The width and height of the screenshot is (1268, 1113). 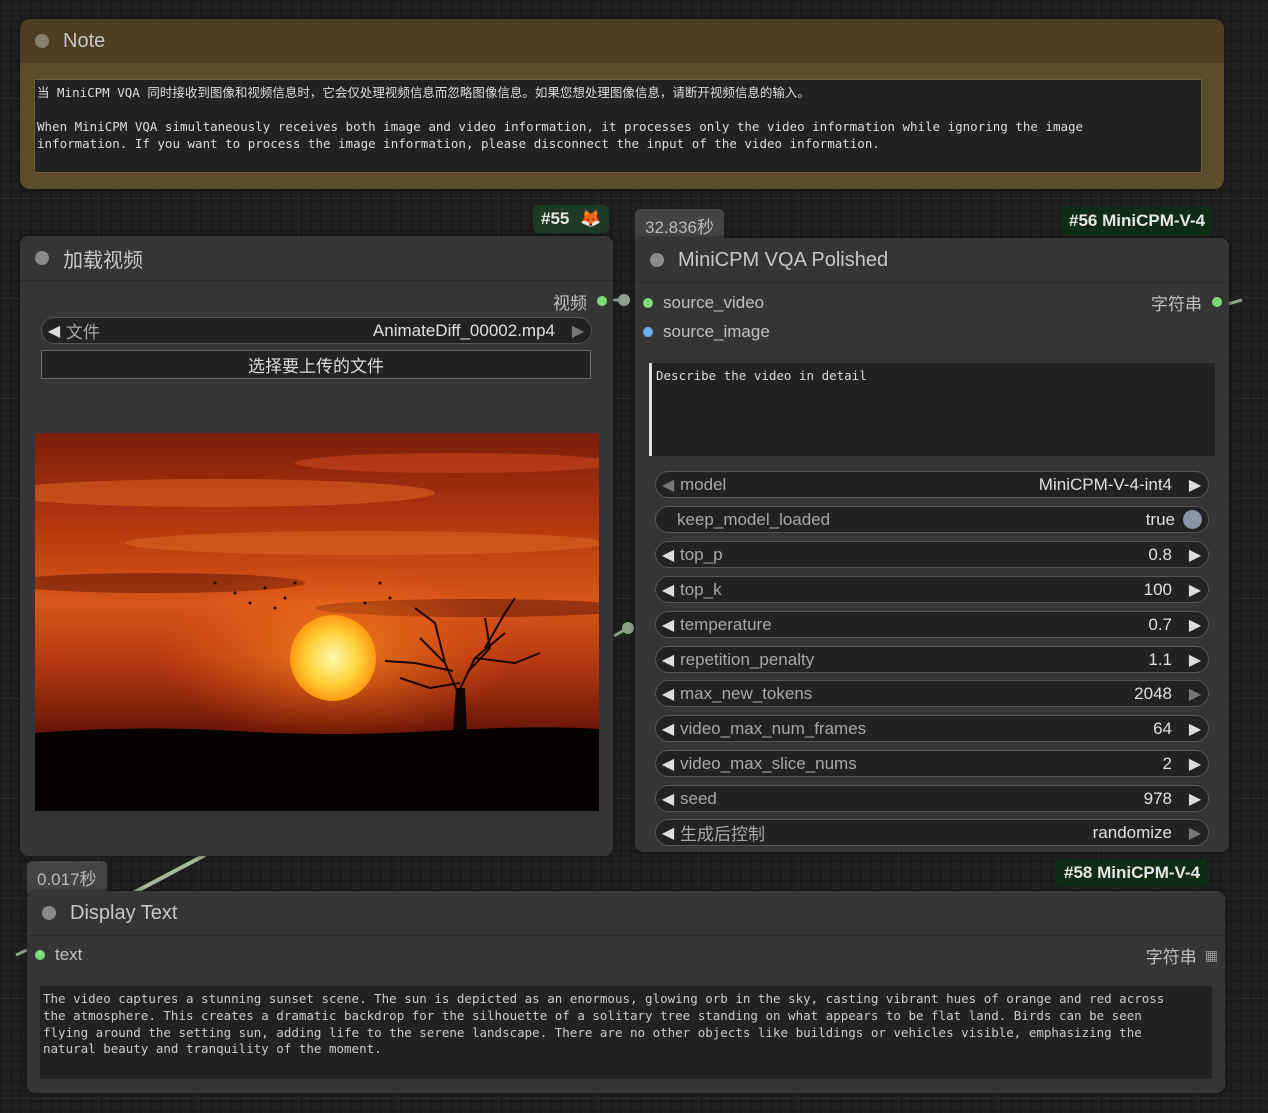 I want to click on widget-value: MiniCPM-V-4-int4, so click(x=1105, y=484).